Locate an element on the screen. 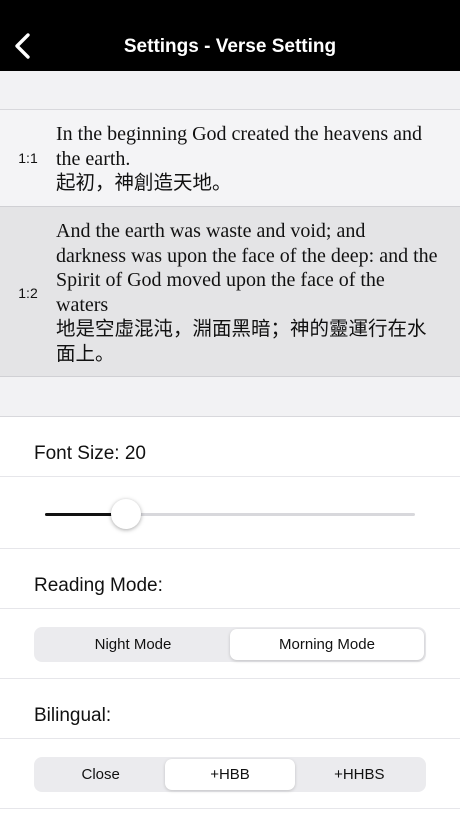 The width and height of the screenshot is (460, 818). bilingual-control-row: Close +HBB +HHBS is located at coordinates (230, 774).